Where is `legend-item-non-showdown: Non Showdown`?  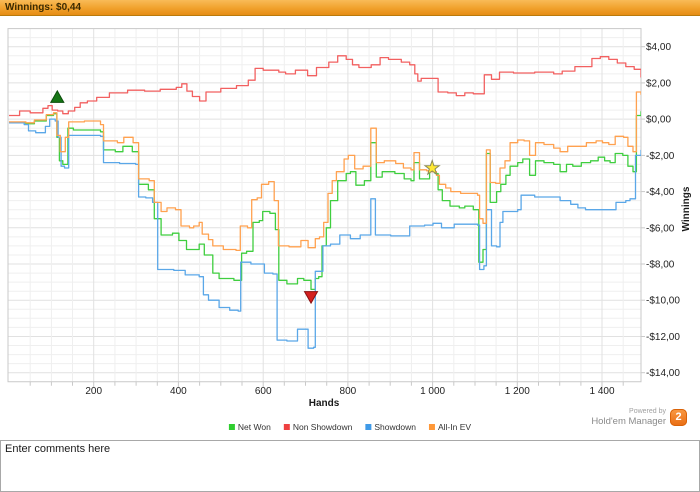
legend-item-non-showdown: Non Showdown is located at coordinates (318, 427).